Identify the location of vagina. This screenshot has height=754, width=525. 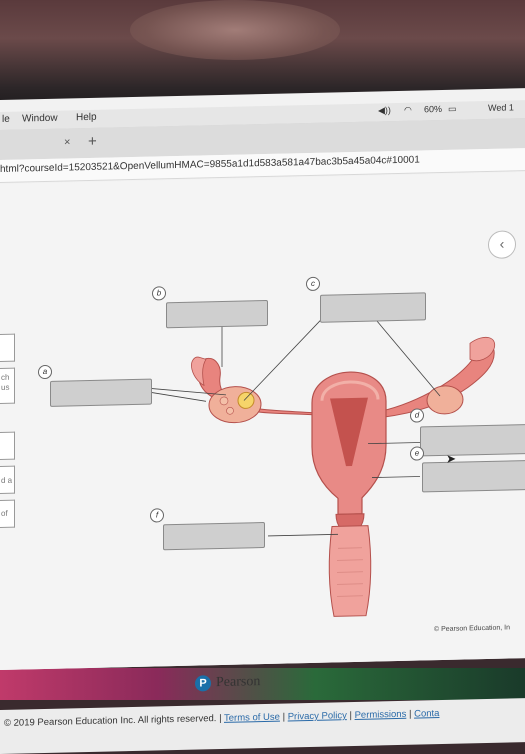
(350, 571).